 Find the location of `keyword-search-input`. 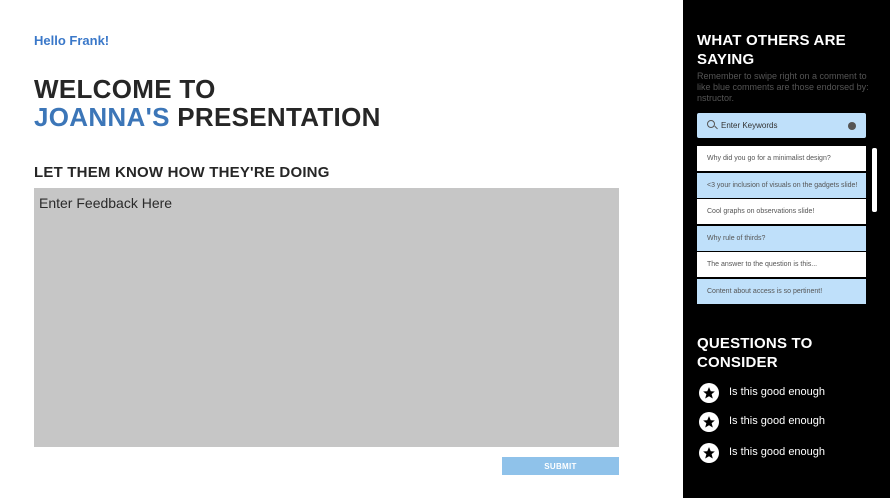

keyword-search-input is located at coordinates (781, 125).